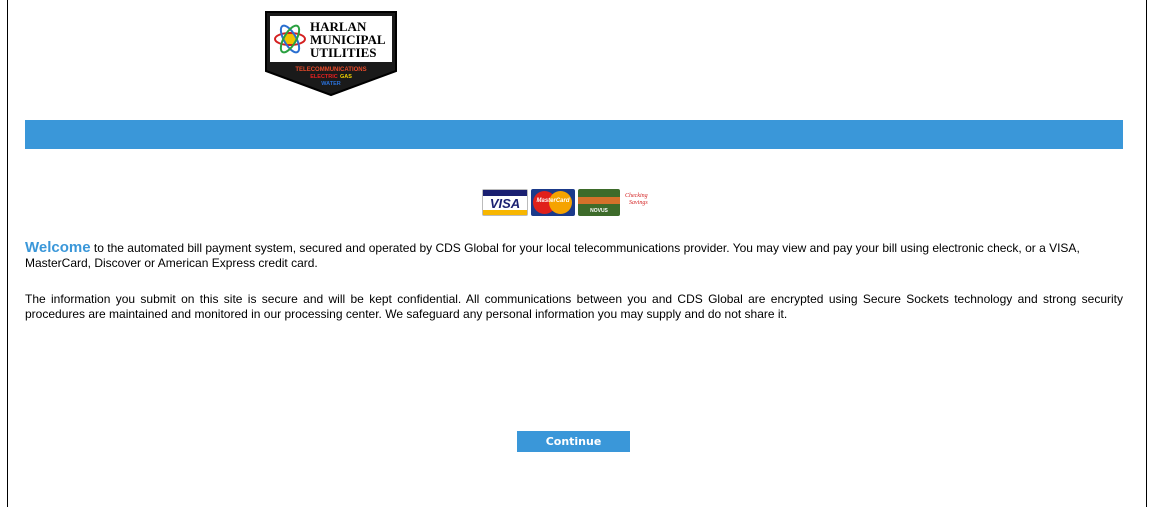  What do you see at coordinates (346, 77) in the screenshot?
I see `svg-text: GAS` at bounding box center [346, 77].